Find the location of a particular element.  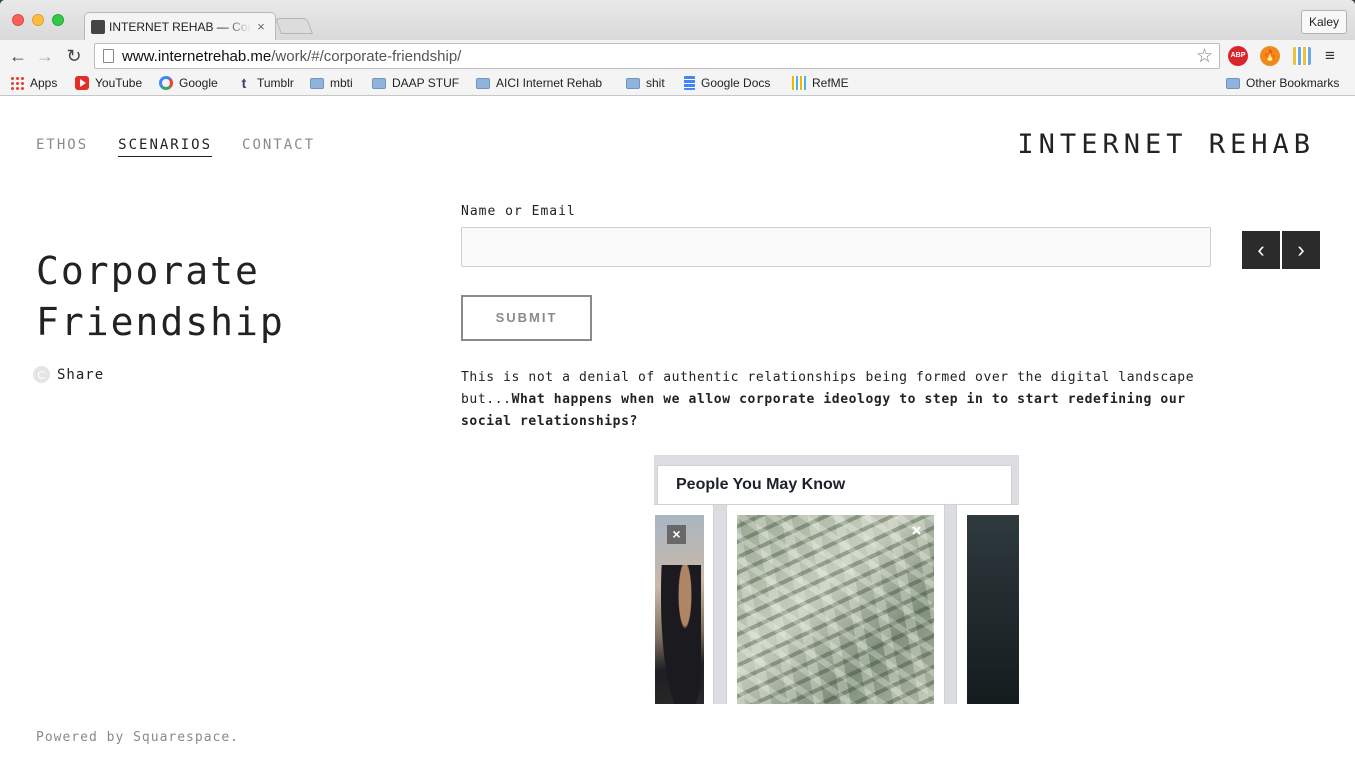

bookmark-label: YouTube is located at coordinates (119, 83).